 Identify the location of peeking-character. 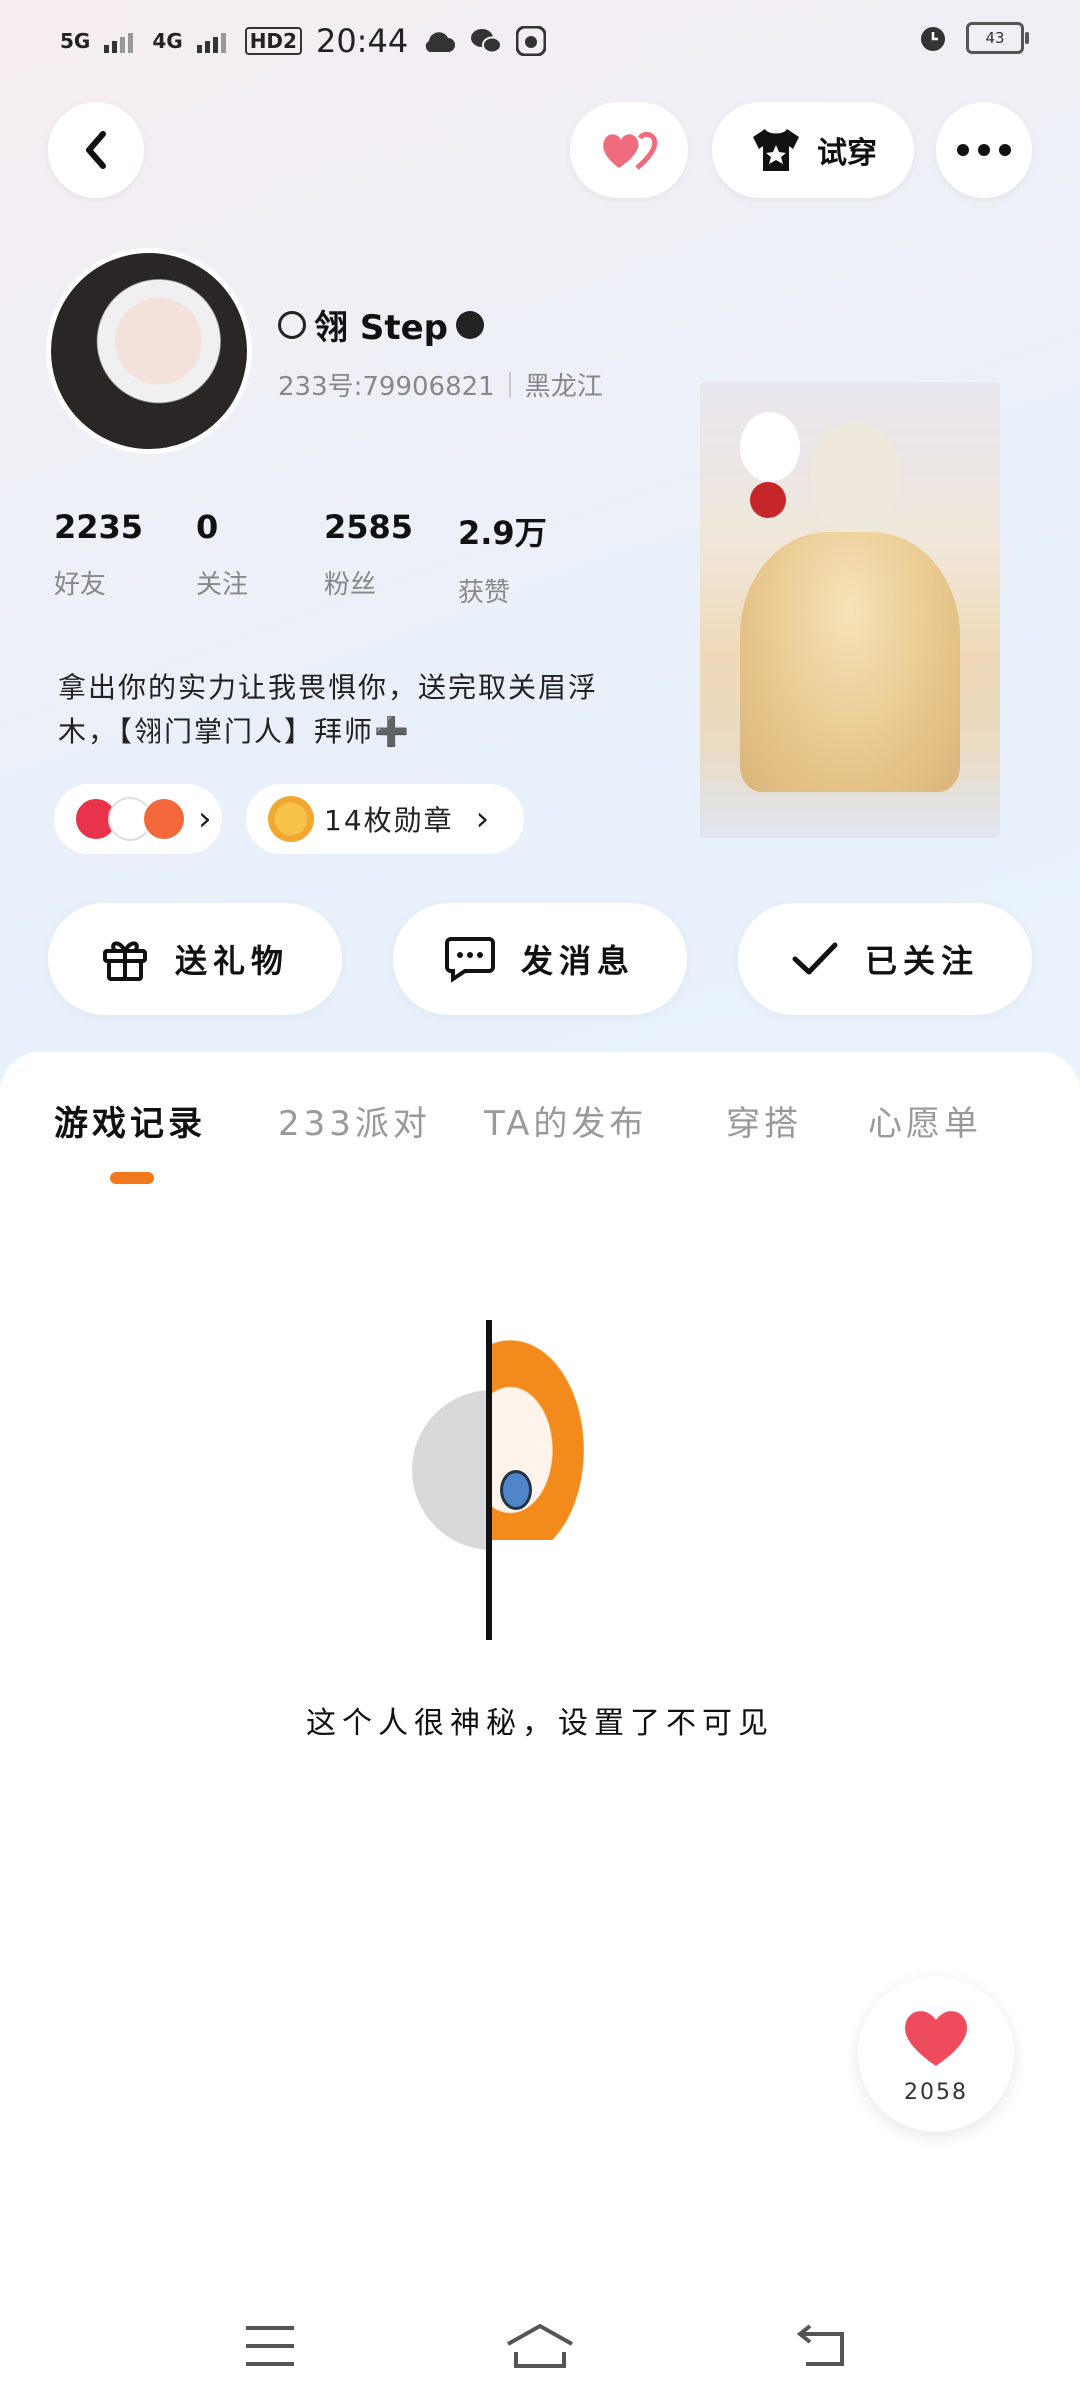
(538, 1440).